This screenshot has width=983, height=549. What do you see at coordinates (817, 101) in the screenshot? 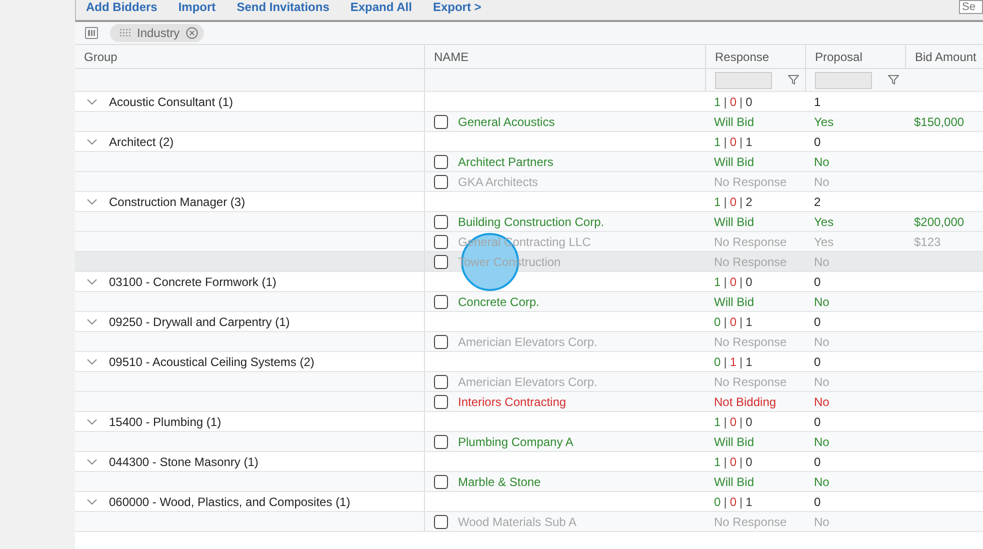
I see `proposal-count: 1` at bounding box center [817, 101].